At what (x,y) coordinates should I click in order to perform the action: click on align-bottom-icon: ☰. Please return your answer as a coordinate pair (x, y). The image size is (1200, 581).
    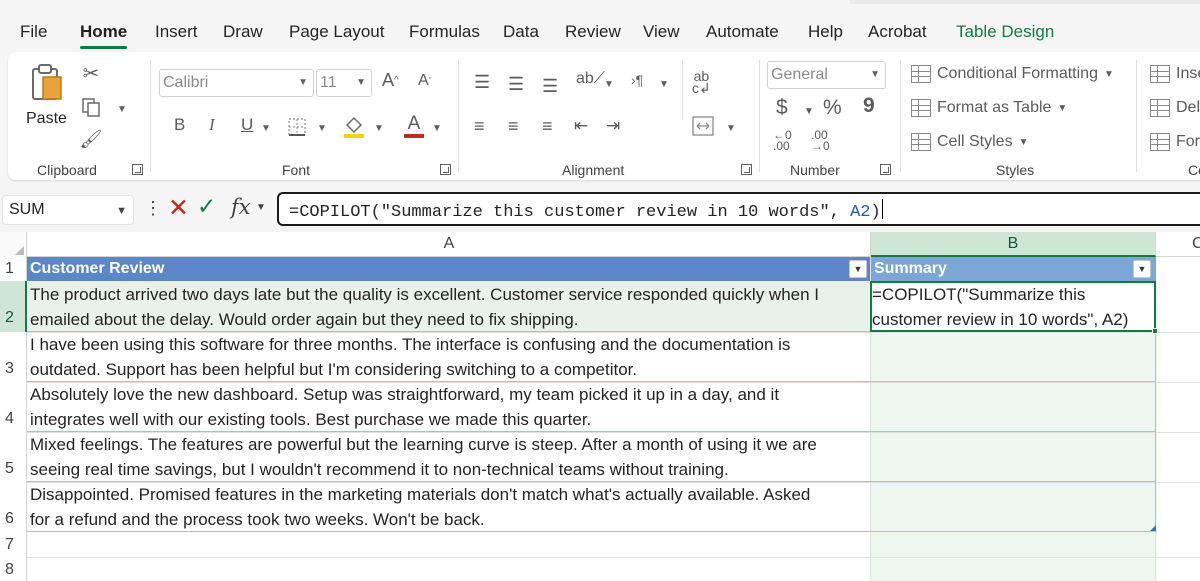
    Looking at the image, I should click on (550, 86).